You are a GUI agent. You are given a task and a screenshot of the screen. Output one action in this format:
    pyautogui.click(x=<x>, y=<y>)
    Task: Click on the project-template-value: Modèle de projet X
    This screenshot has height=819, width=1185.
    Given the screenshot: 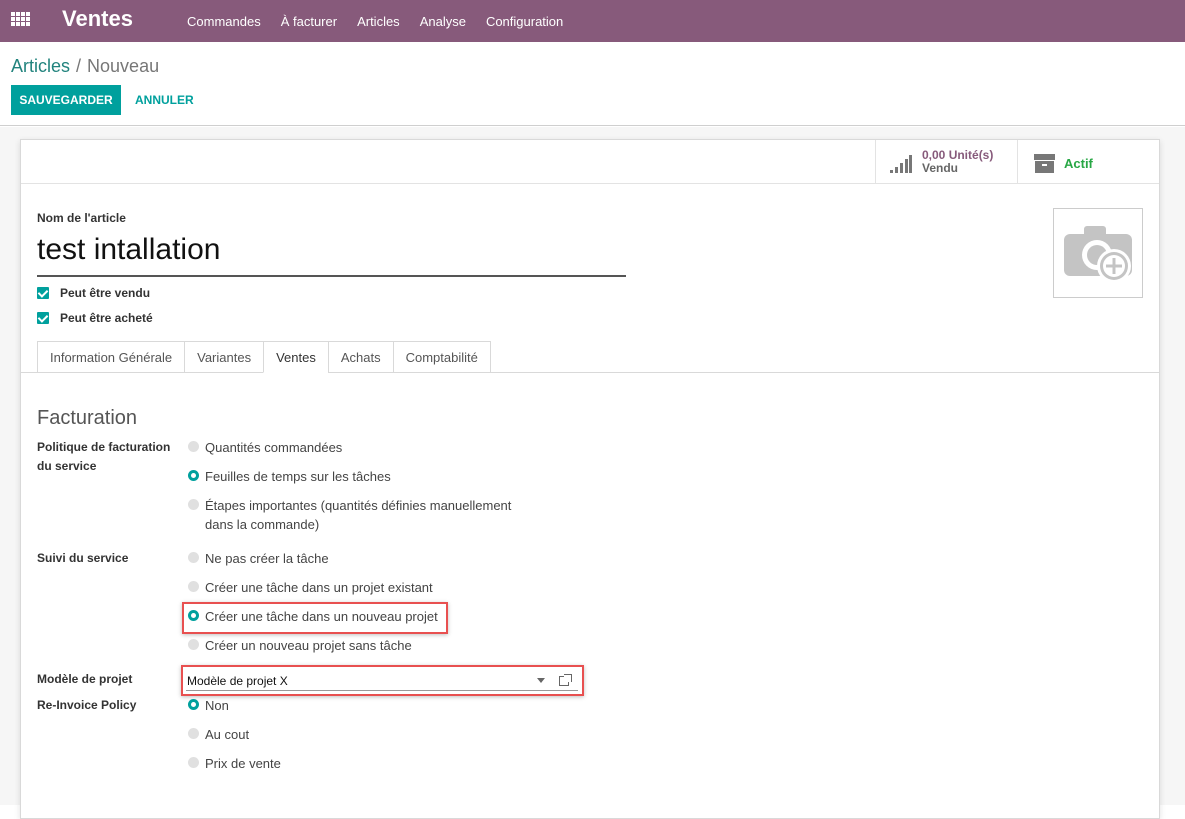 What is the action you would take?
    pyautogui.click(x=362, y=681)
    